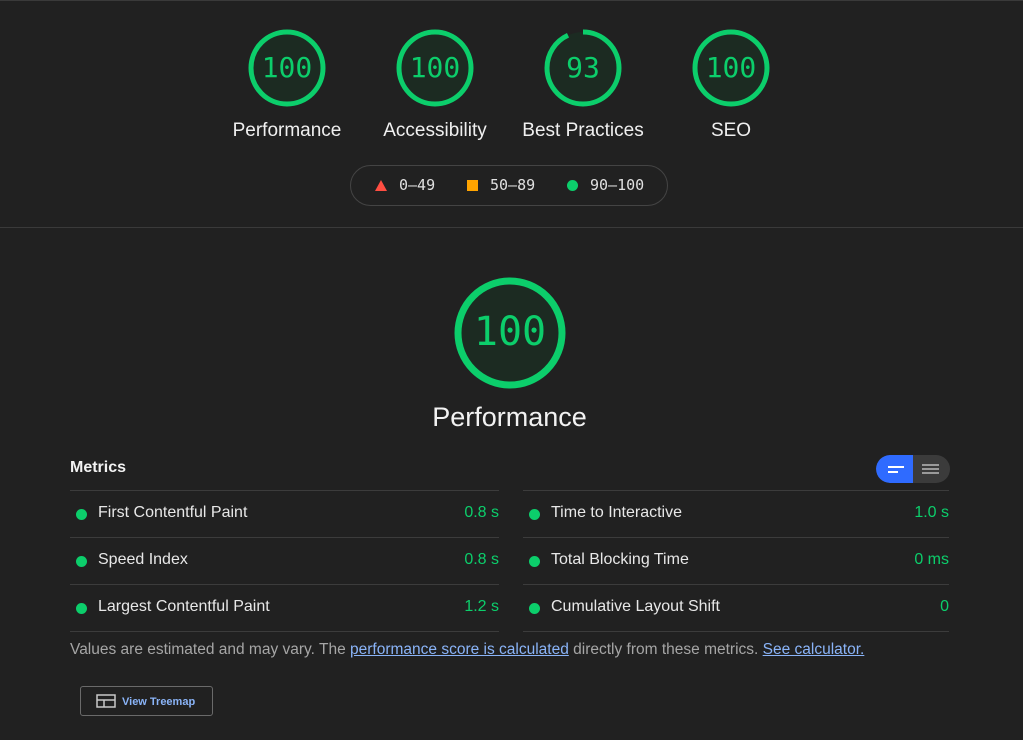 The image size is (1023, 740). Describe the element at coordinates (98, 467) in the screenshot. I see `metrics-heading: Metrics` at that location.